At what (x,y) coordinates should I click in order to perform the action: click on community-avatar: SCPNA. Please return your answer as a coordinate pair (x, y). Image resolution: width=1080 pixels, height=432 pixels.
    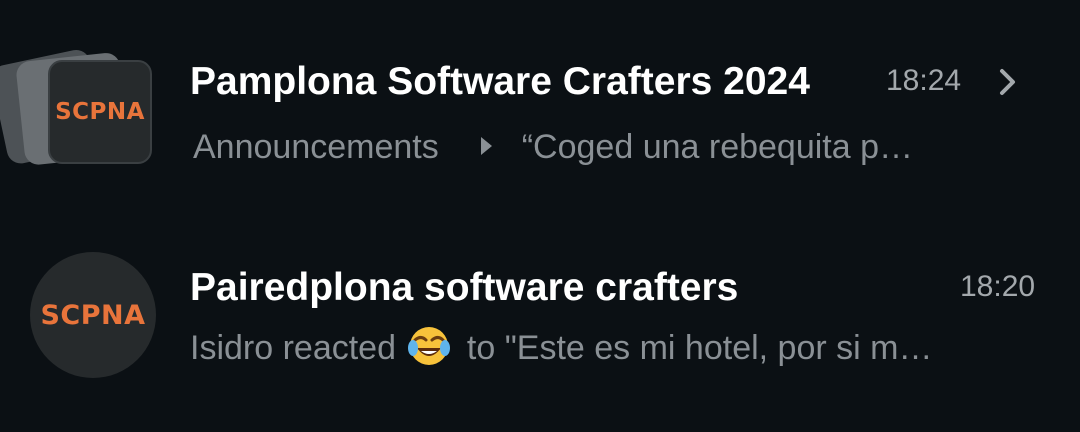
    Looking at the image, I should click on (77, 113).